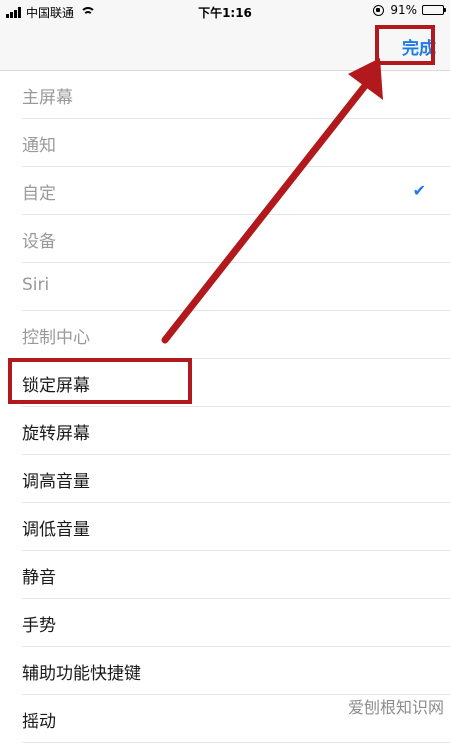 The height and width of the screenshot is (743, 450). Describe the element at coordinates (405, 45) in the screenshot. I see `annotation-box-done` at that location.